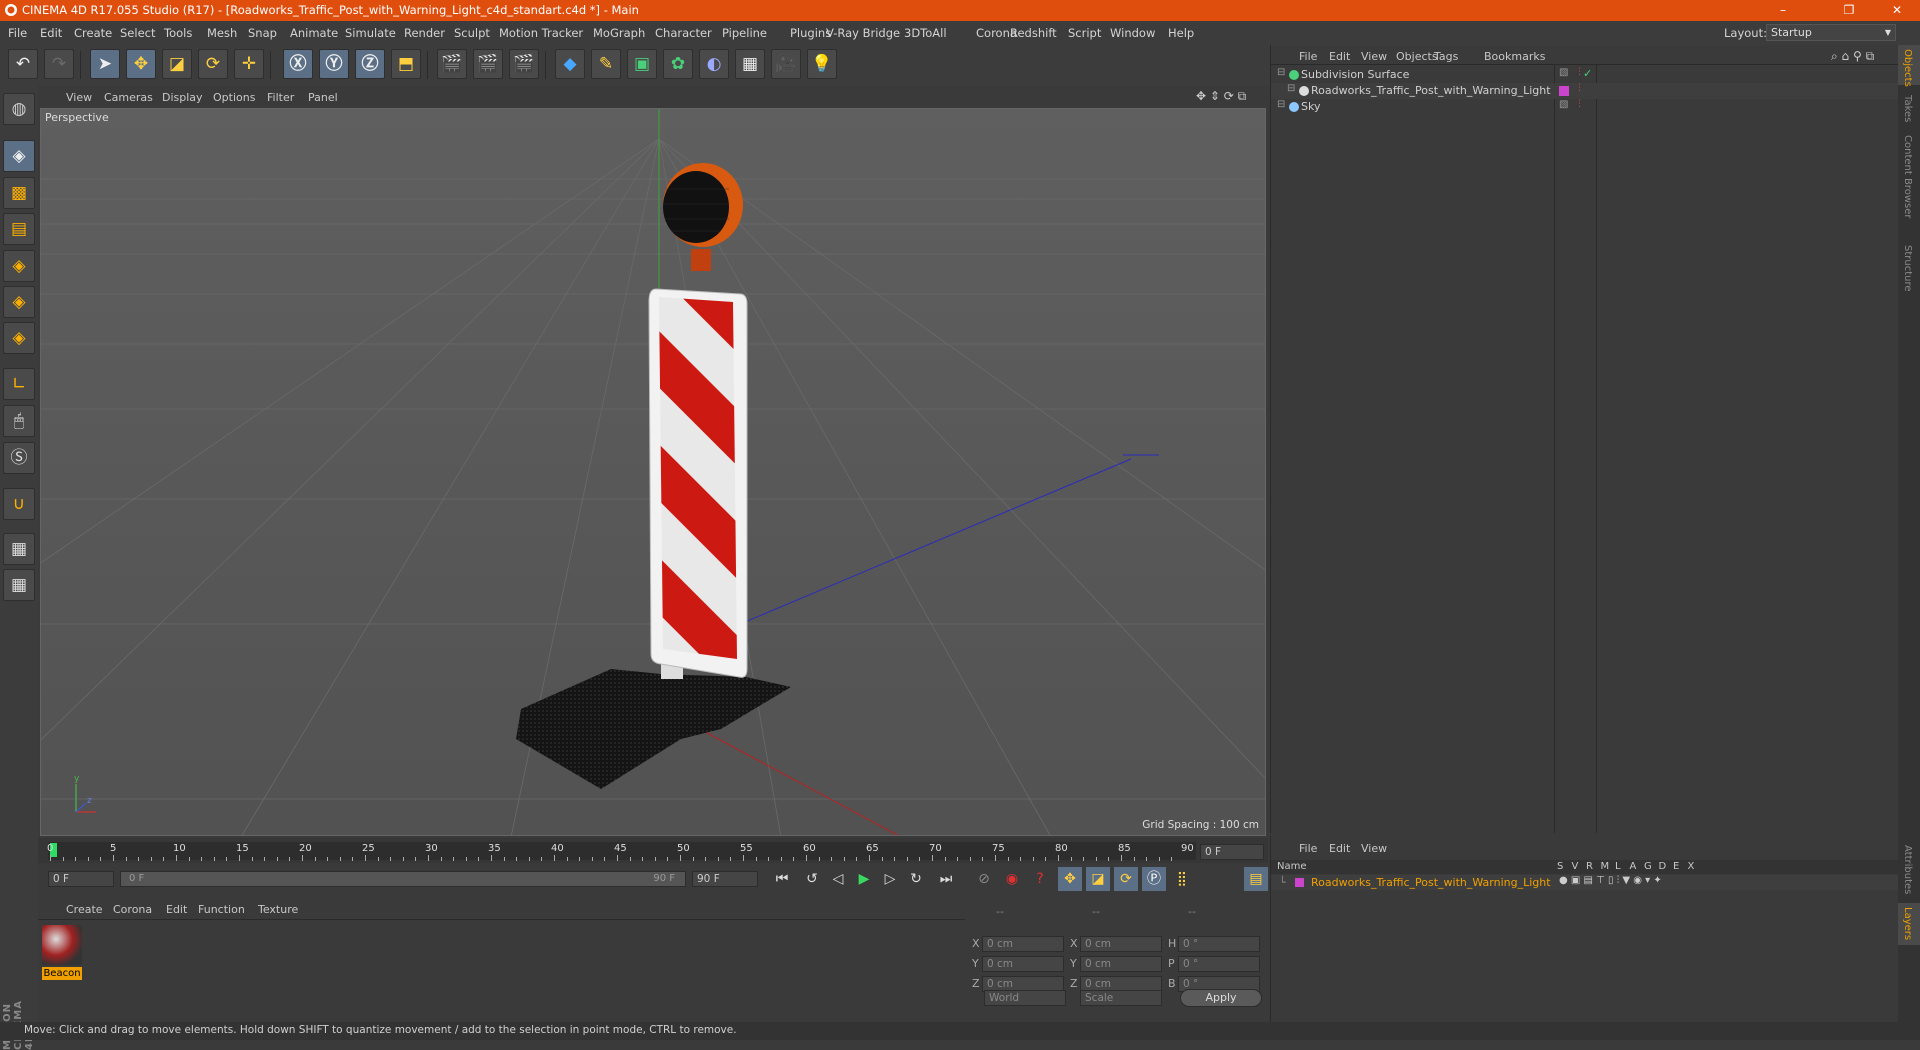  I want to click on object-menu-file: File, so click(1308, 56).